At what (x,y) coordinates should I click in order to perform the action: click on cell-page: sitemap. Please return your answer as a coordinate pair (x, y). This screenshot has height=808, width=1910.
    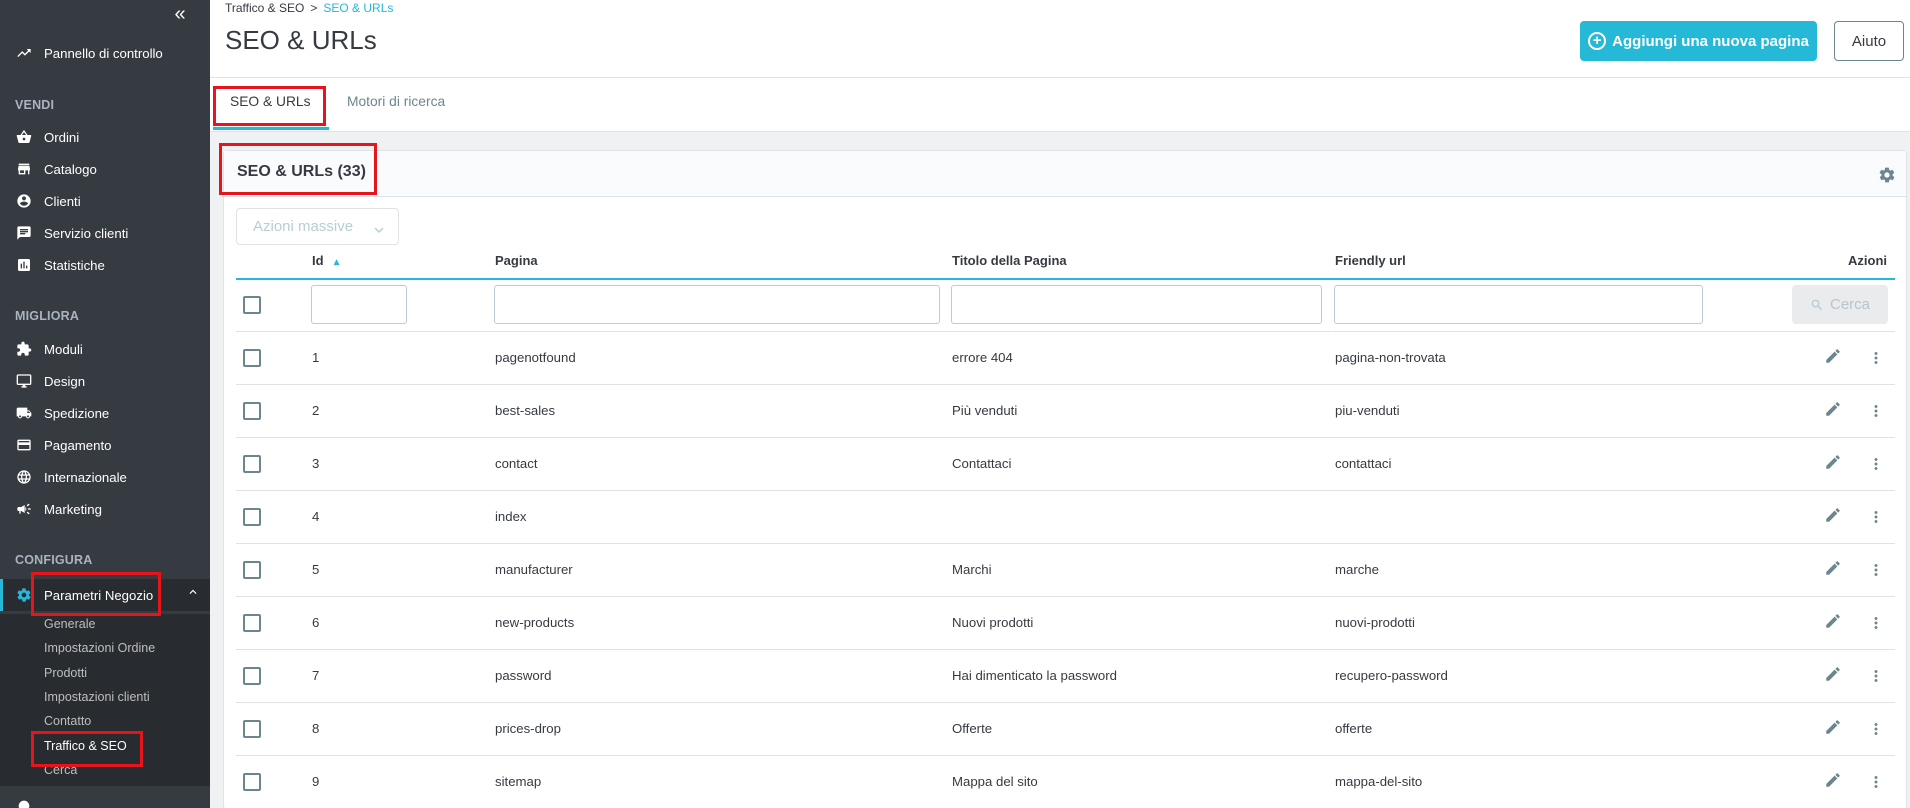
    Looking at the image, I should click on (518, 781).